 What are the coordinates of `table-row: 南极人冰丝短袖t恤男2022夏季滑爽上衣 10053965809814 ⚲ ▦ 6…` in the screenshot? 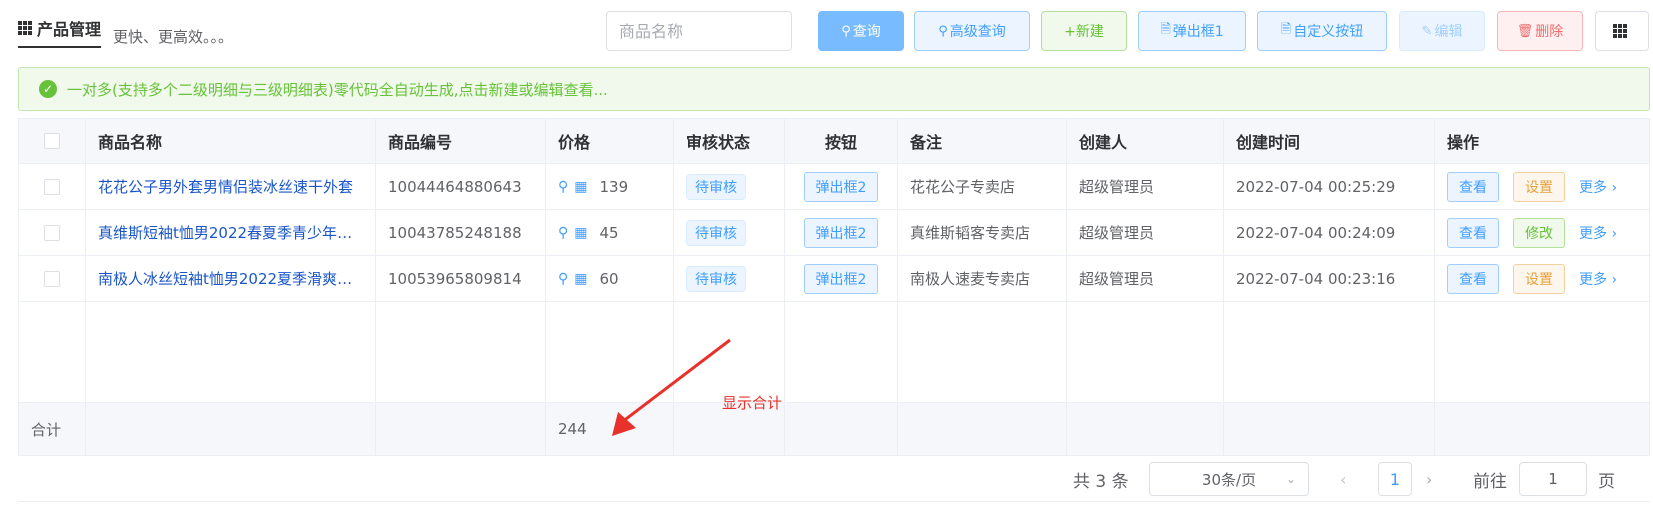 It's located at (834, 279).